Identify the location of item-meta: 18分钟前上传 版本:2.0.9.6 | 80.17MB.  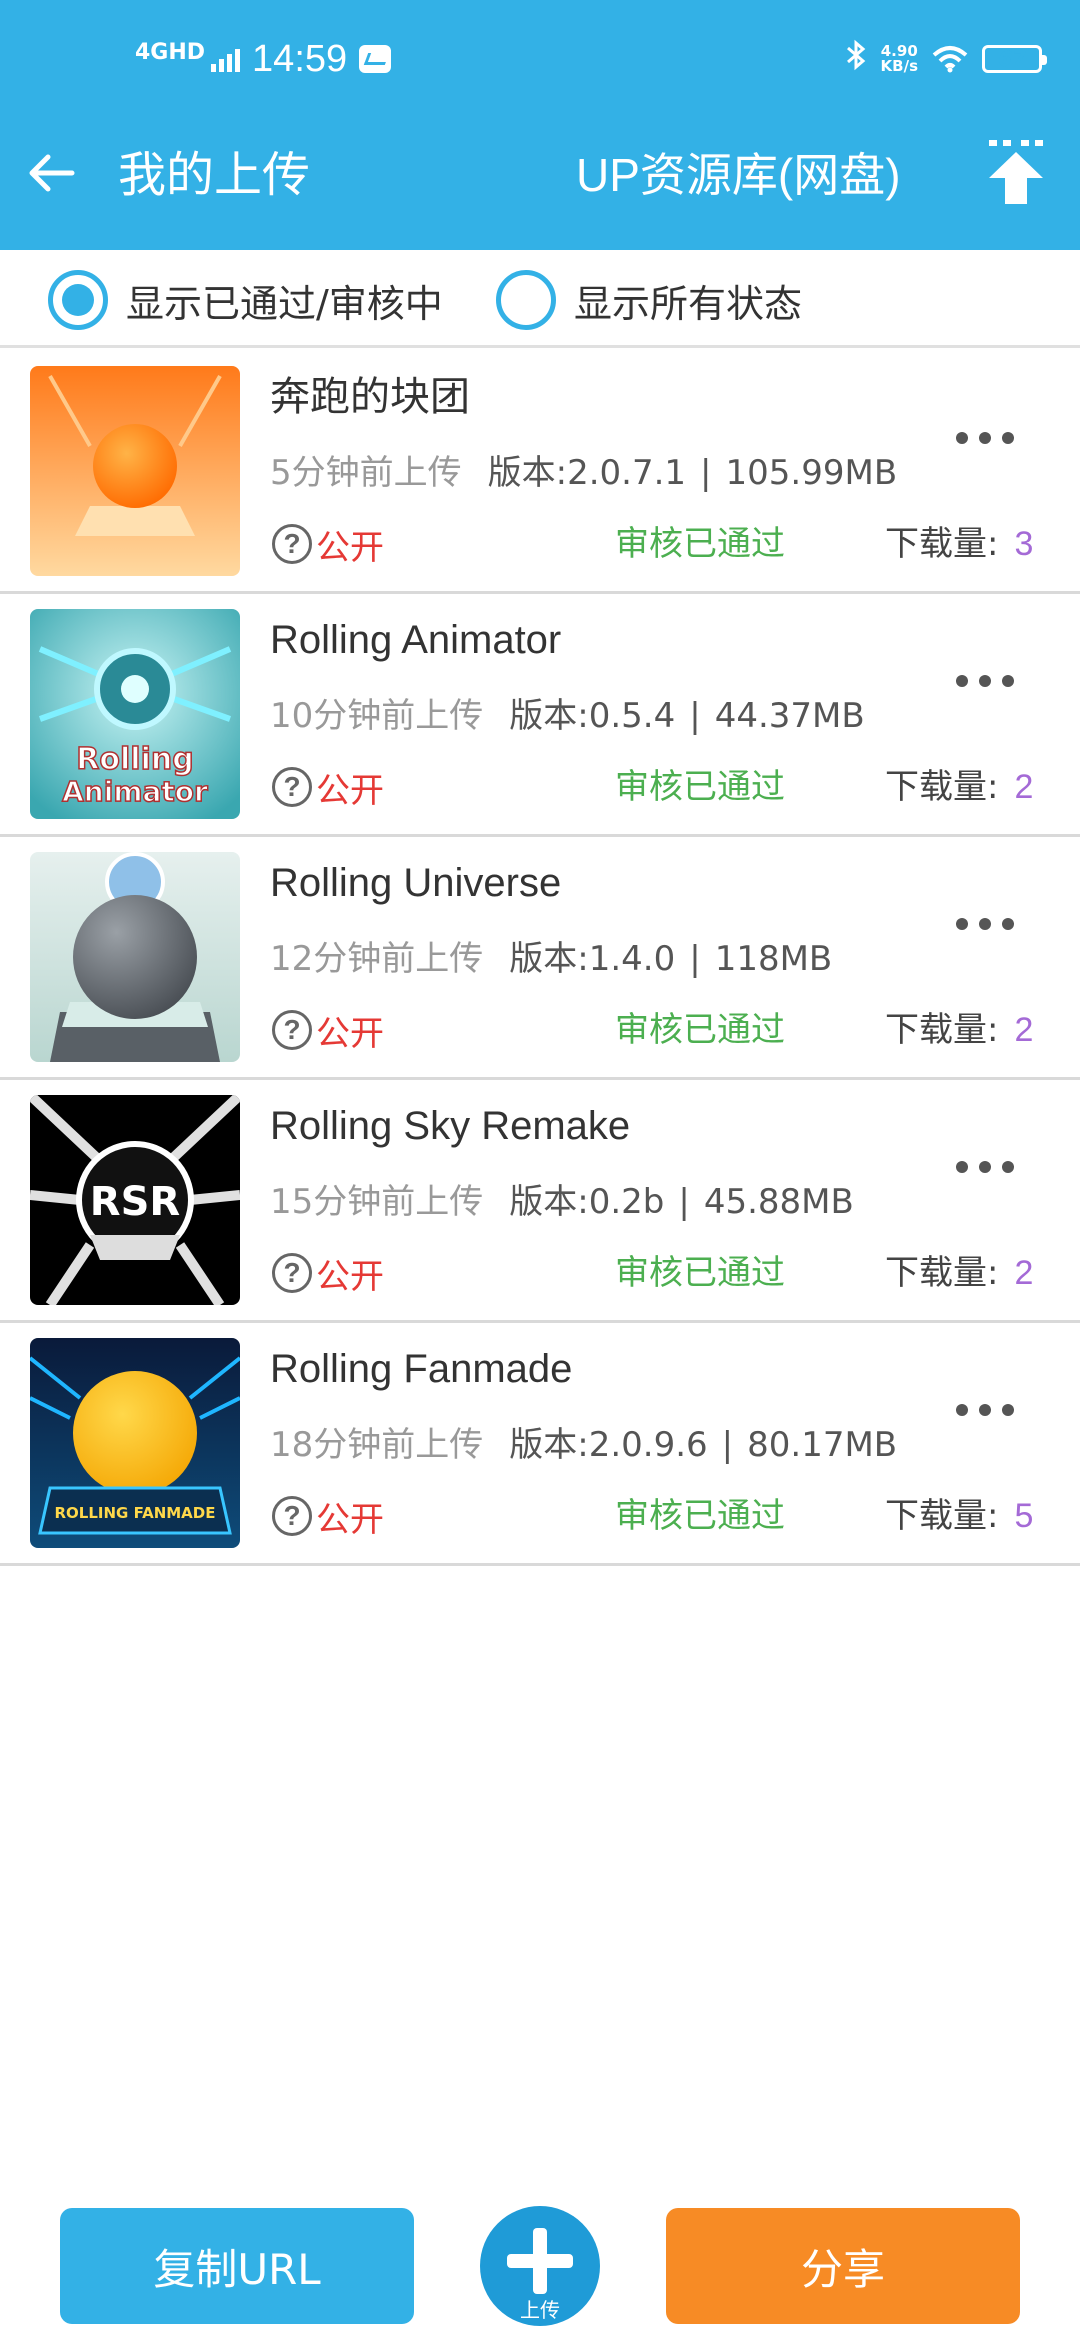
(584, 1445).